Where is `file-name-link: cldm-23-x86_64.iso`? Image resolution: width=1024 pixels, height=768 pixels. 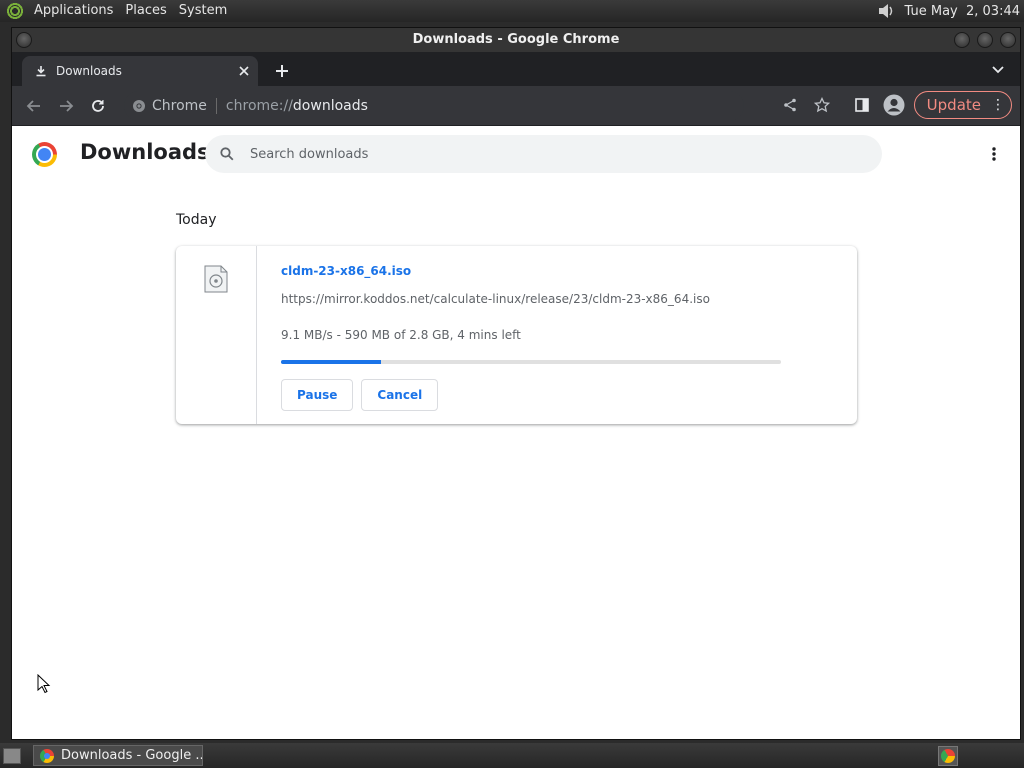 file-name-link: cldm-23-x86_64.iso is located at coordinates (569, 271).